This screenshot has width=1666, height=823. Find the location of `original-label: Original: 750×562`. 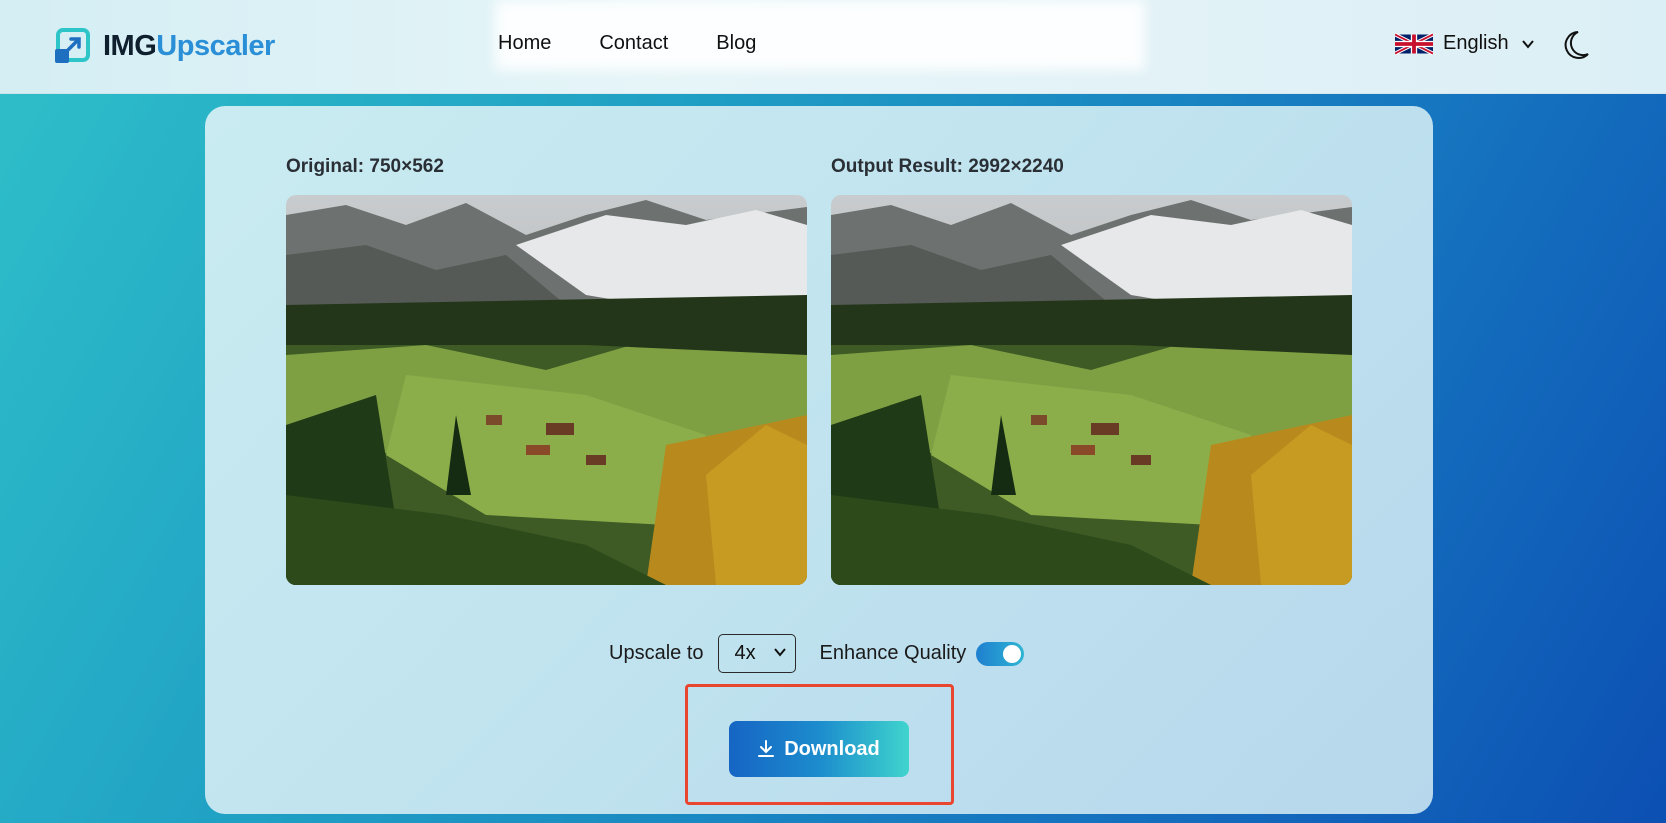

original-label: Original: 750×562 is located at coordinates (365, 166).